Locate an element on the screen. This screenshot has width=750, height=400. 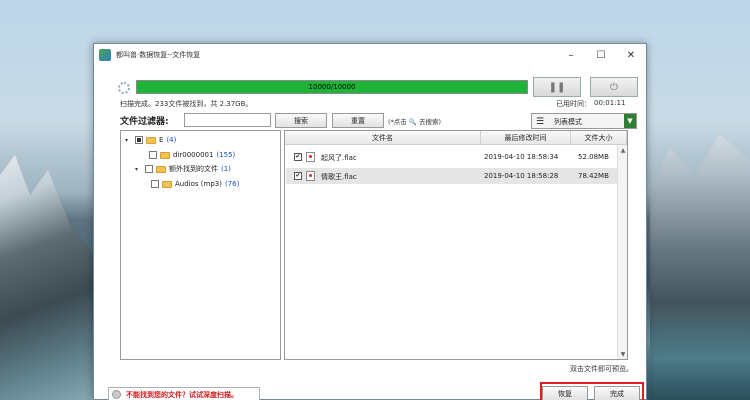
title-bar: 都叫兽·数据恢复--文件恢复 – ☐ ✕ is located at coordinates (370, 55).